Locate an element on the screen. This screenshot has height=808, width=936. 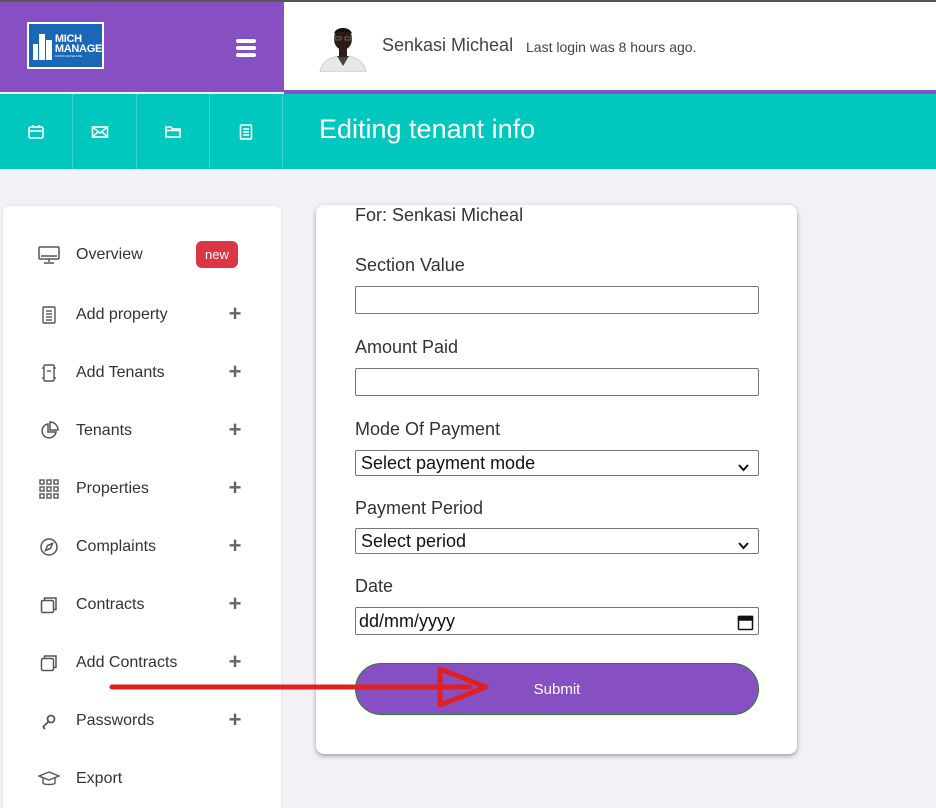
sidebar-item-label: Contracts is located at coordinates (110, 604).